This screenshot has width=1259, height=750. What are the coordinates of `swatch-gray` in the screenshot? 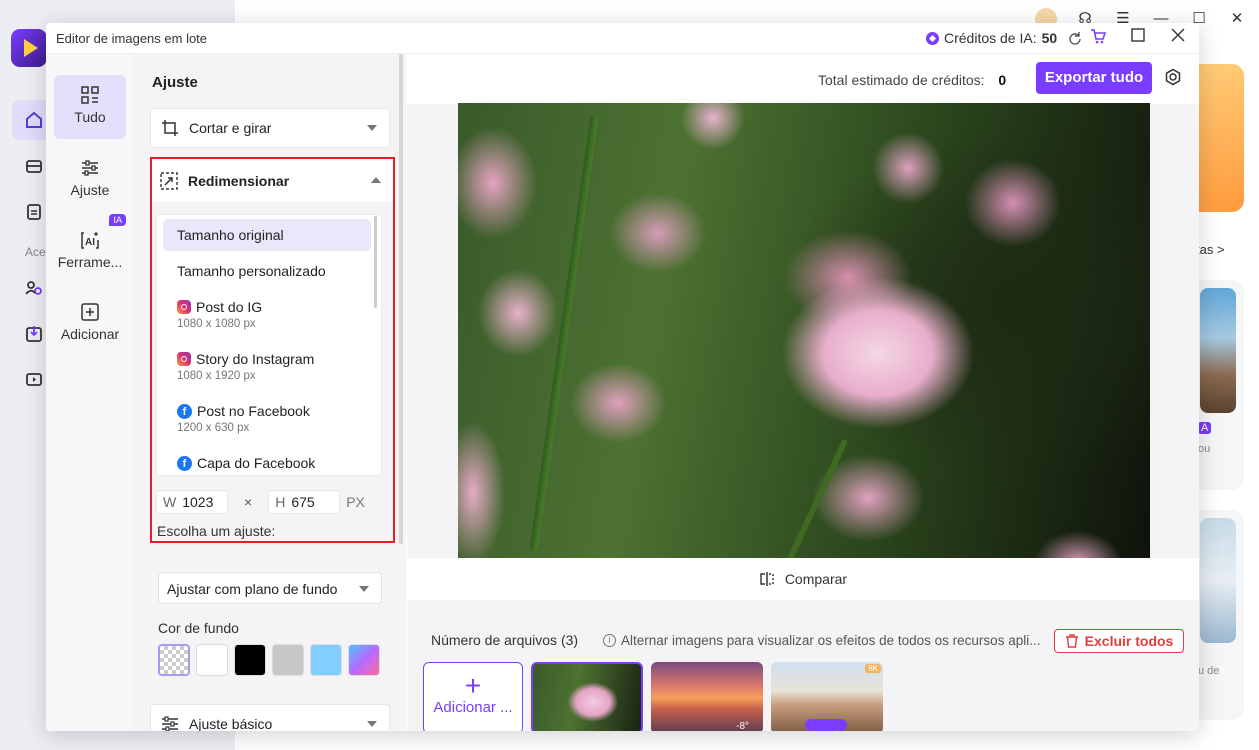 It's located at (288, 660).